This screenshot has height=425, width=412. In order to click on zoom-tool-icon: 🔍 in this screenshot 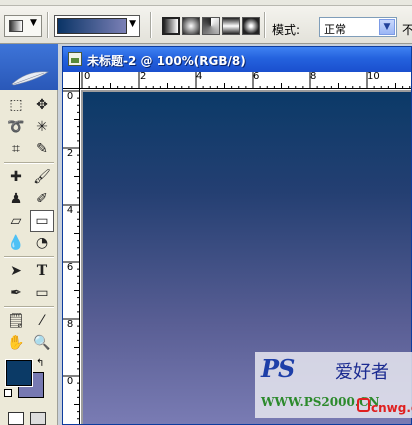, I will do `click(42, 343)`.